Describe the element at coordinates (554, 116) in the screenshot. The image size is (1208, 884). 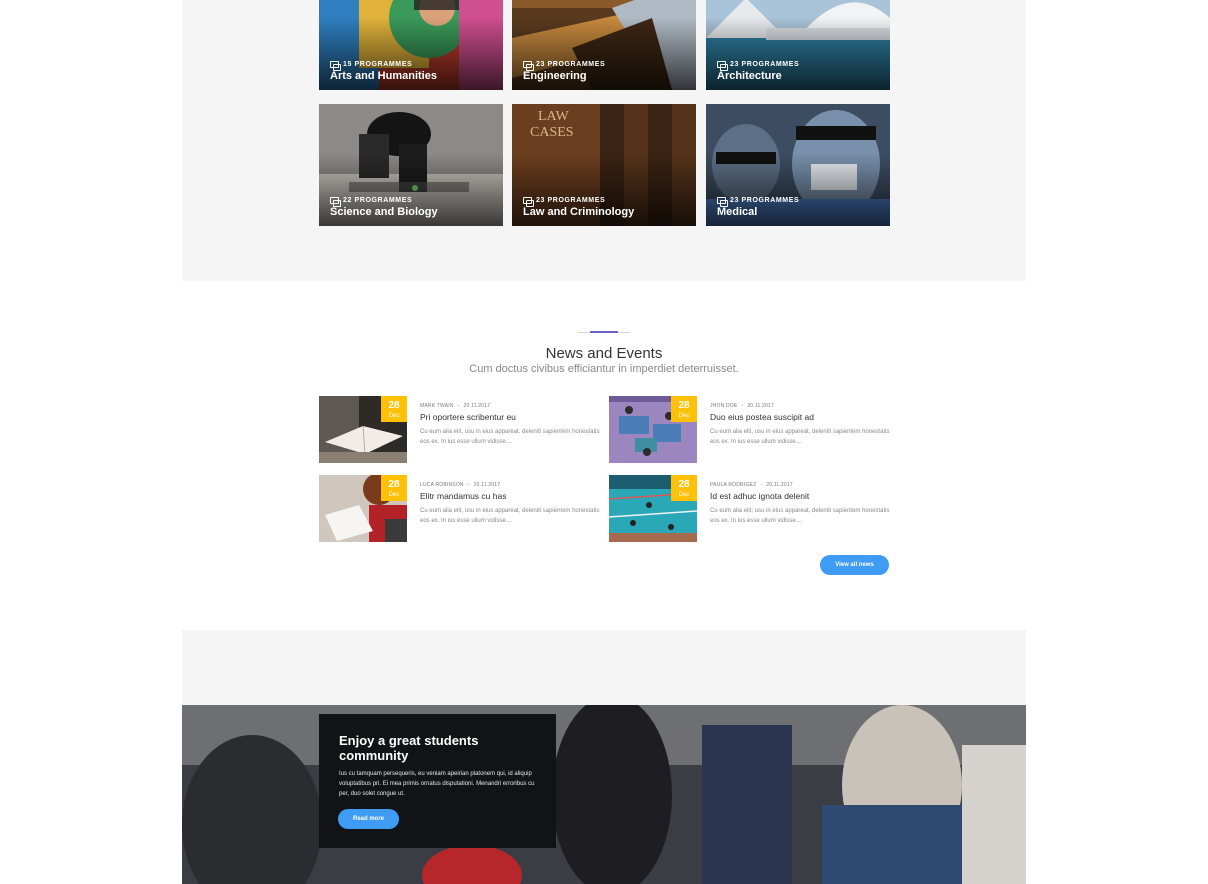
I see `svg-text: LAW` at that location.